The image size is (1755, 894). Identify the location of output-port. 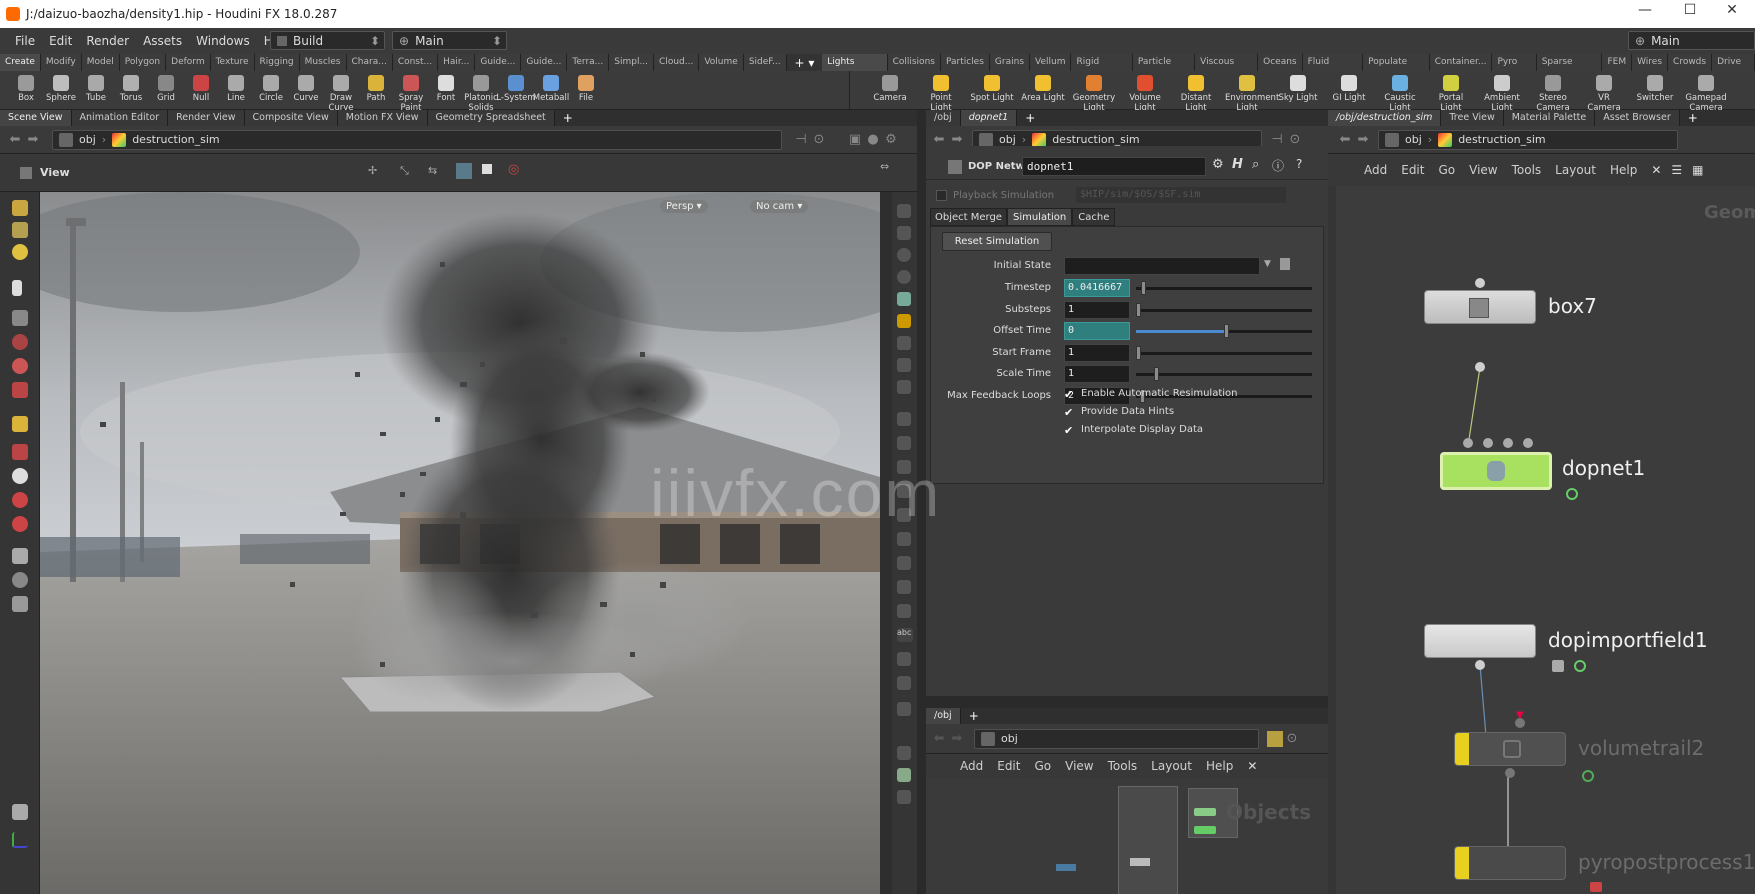
(1480, 665).